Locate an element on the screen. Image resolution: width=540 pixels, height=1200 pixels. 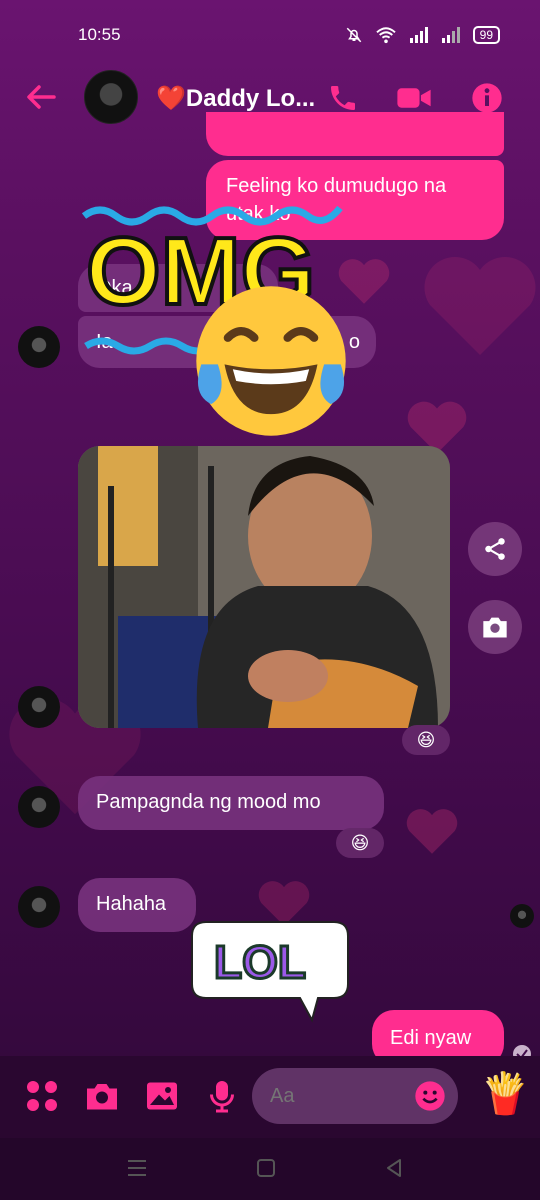
message-input-box is located at coordinates (355, 1096).